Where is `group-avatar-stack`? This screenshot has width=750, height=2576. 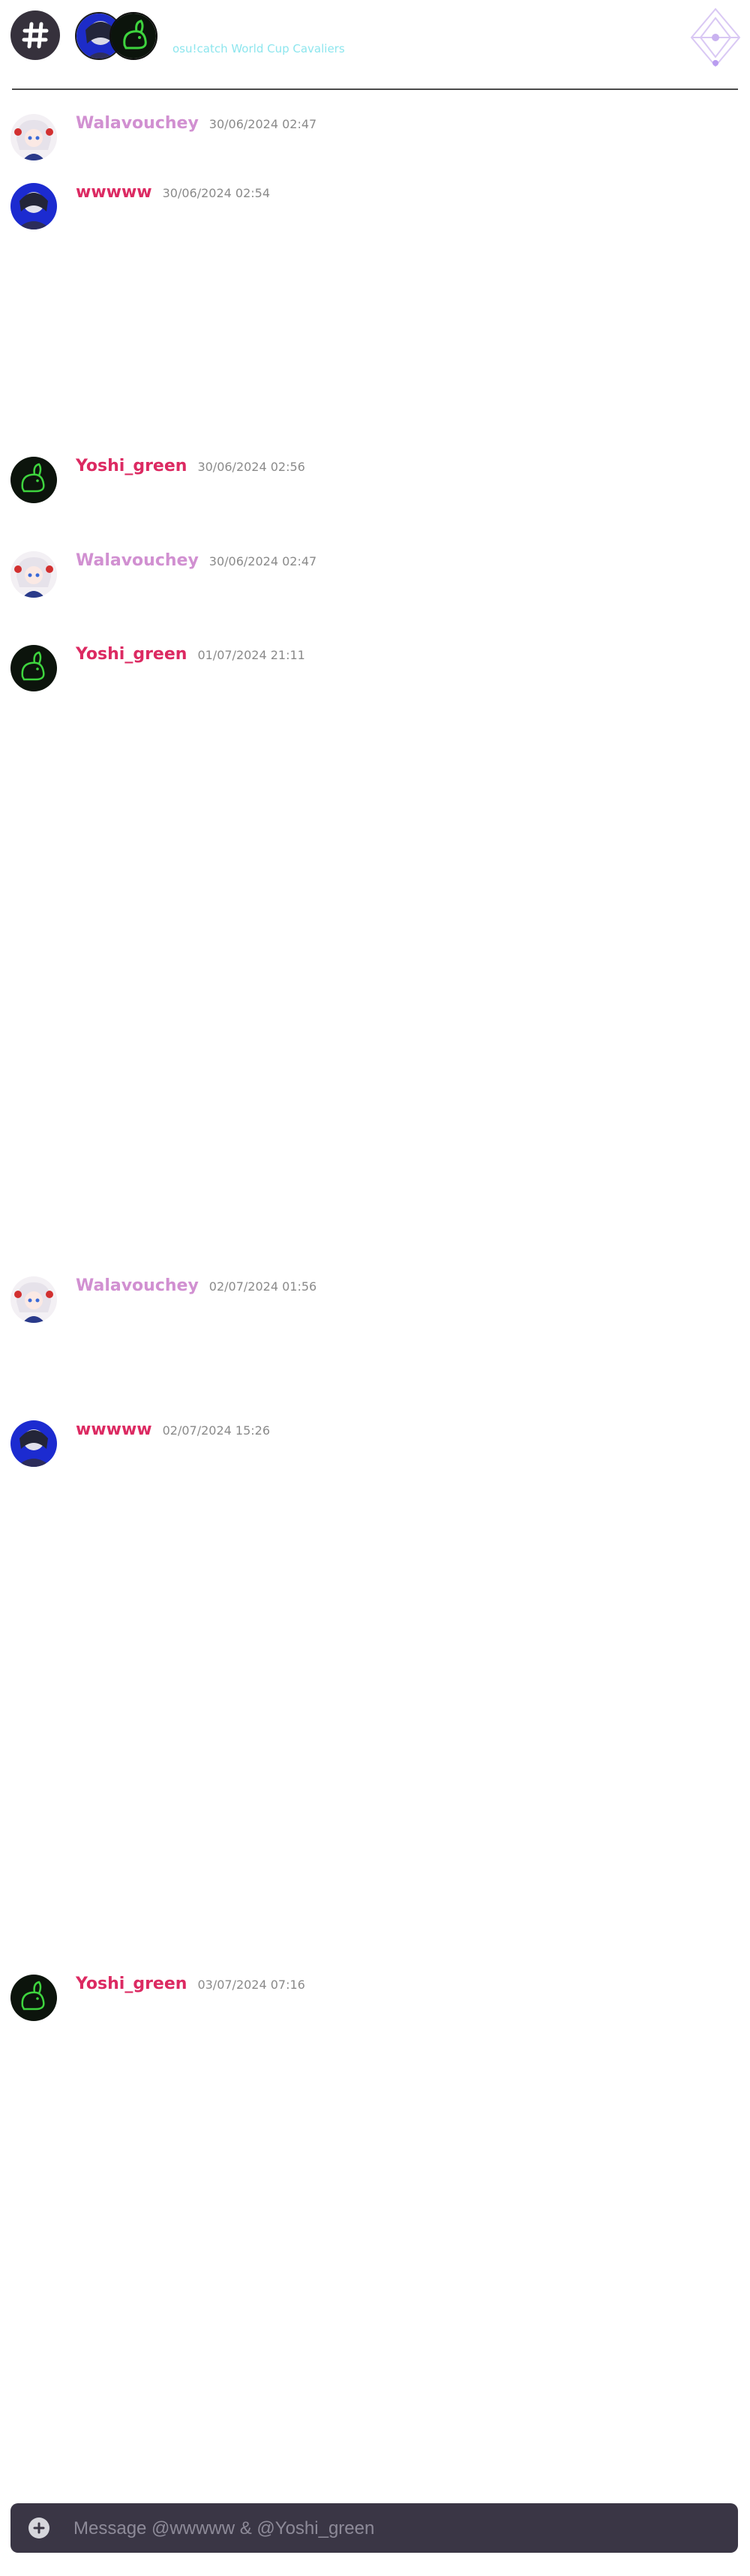 group-avatar-stack is located at coordinates (117, 37).